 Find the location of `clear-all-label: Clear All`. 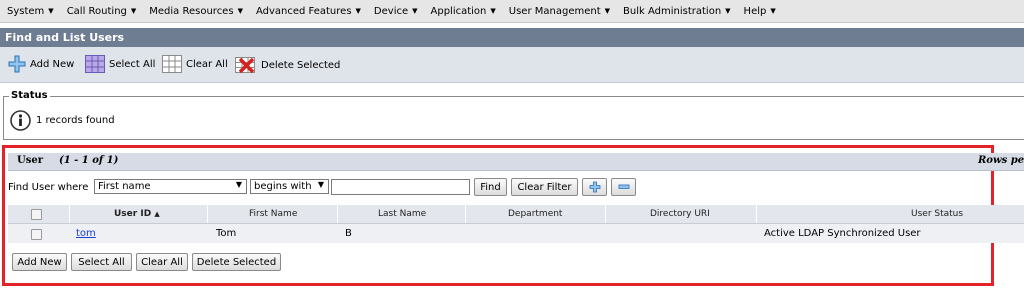

clear-all-label: Clear All is located at coordinates (207, 64).